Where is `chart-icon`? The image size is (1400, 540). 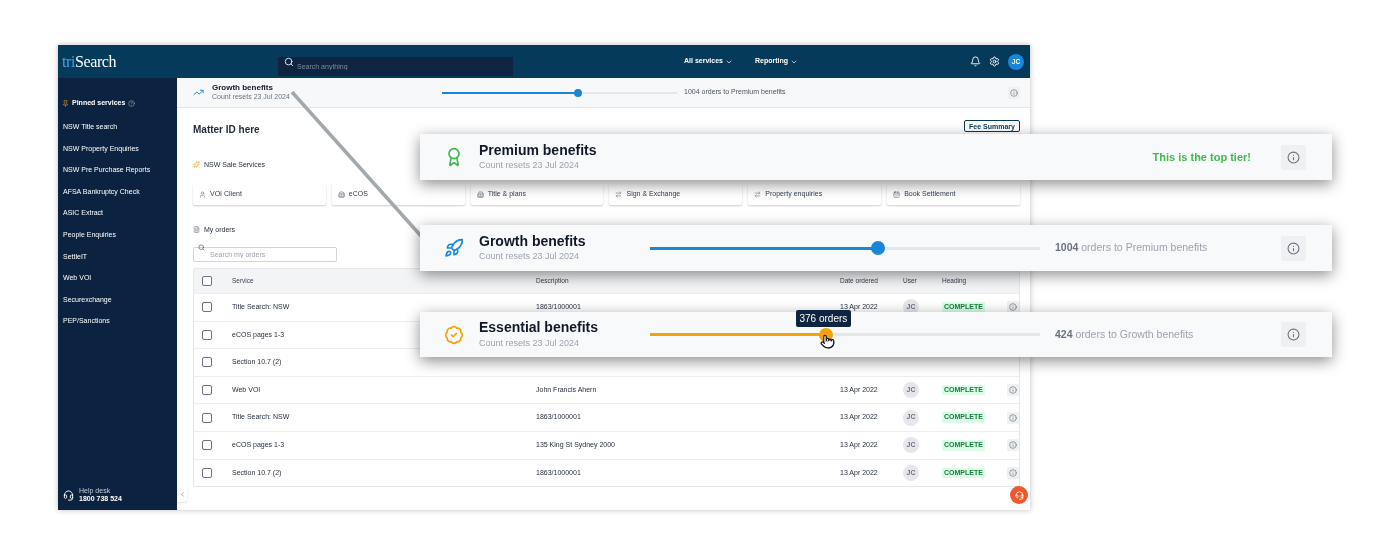
chart-icon is located at coordinates (198, 92).